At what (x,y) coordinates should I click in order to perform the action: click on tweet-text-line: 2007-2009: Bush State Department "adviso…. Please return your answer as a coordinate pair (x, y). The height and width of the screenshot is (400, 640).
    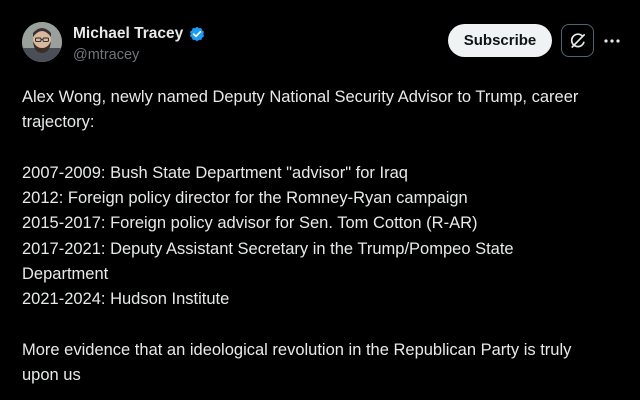
    Looking at the image, I should click on (215, 172).